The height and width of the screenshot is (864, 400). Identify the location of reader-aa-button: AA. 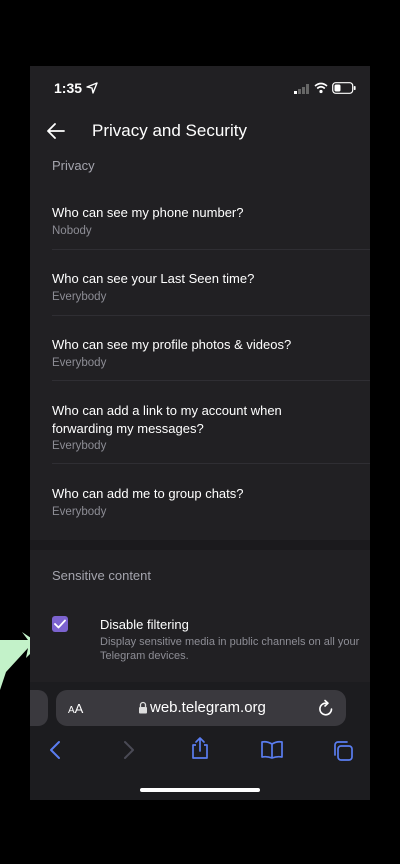
(75, 708).